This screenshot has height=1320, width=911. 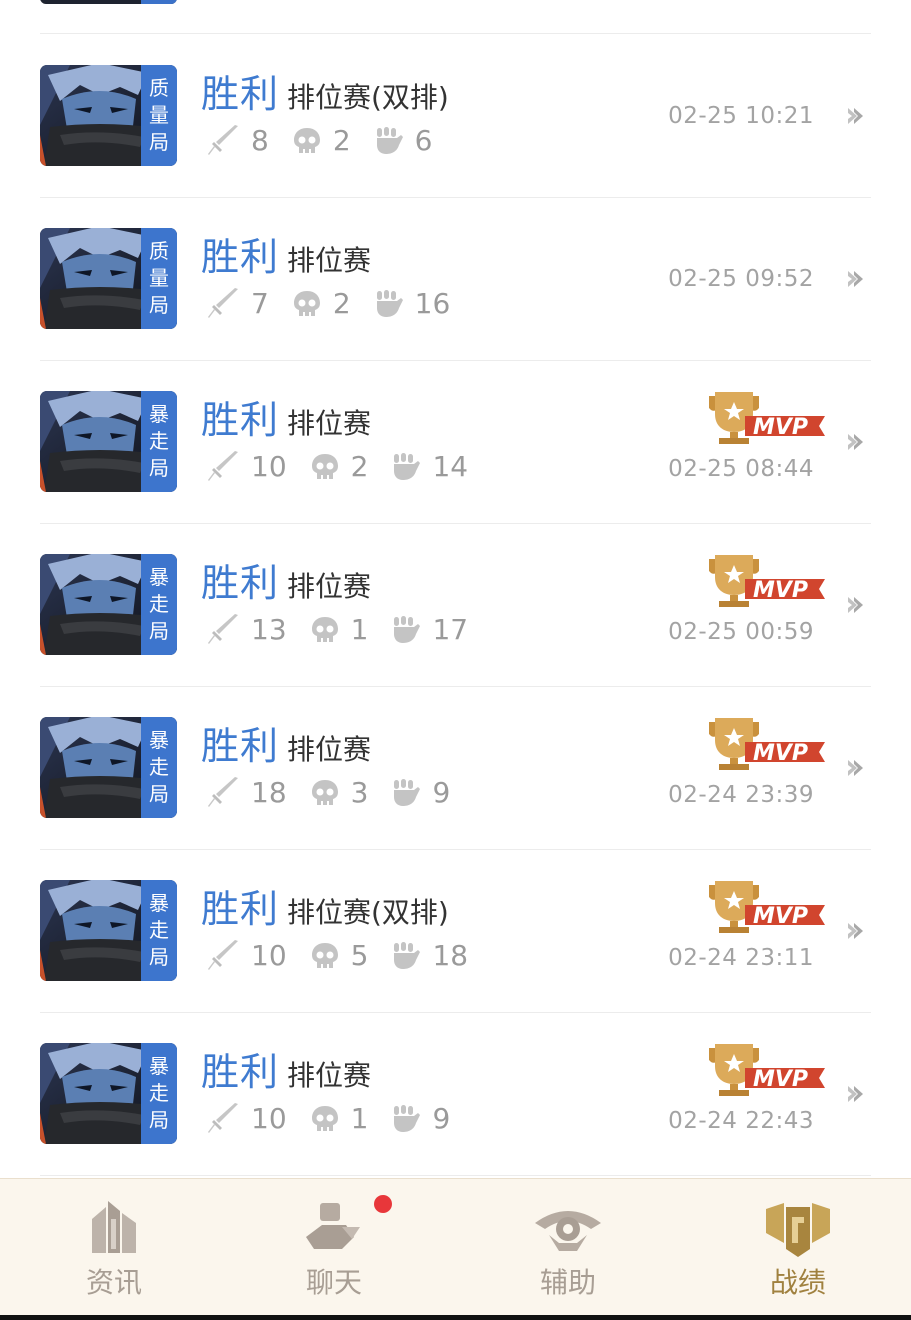 I want to click on kda-stats: 10 2 14, so click(x=347, y=467).